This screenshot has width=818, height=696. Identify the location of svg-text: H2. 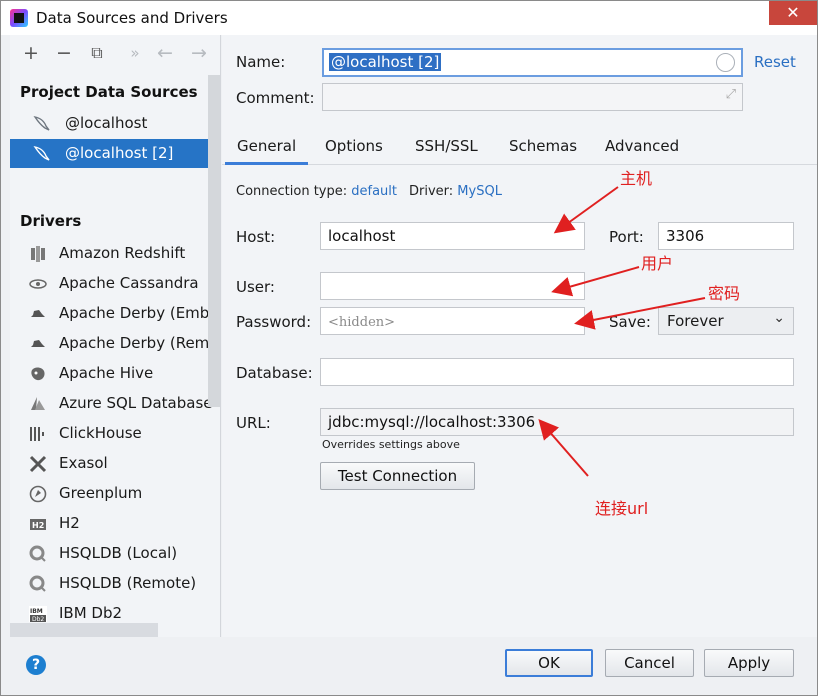
(38, 525).